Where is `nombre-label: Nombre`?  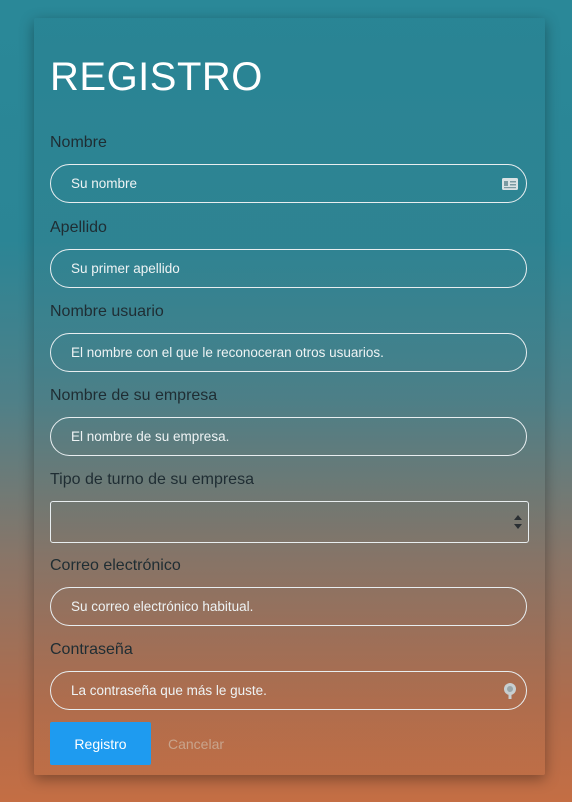
nombre-label: Nombre is located at coordinates (78, 142).